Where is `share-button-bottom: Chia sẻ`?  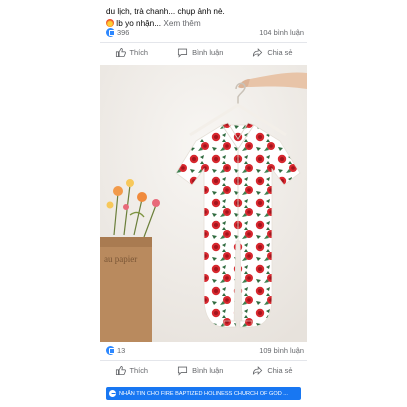
share-button-bottom: Chia sẻ is located at coordinates (272, 370).